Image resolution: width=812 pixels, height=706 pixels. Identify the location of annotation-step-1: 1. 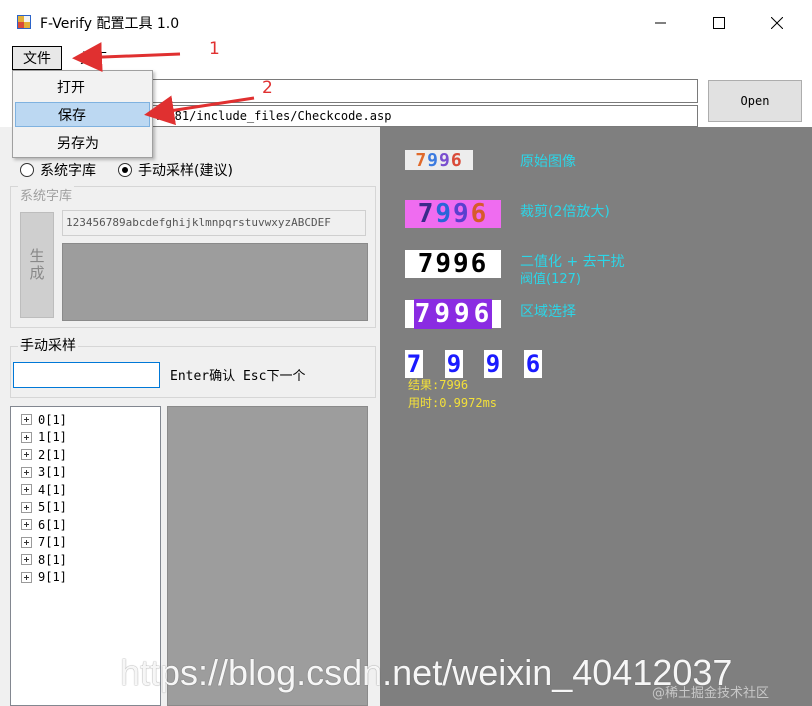
(214, 49).